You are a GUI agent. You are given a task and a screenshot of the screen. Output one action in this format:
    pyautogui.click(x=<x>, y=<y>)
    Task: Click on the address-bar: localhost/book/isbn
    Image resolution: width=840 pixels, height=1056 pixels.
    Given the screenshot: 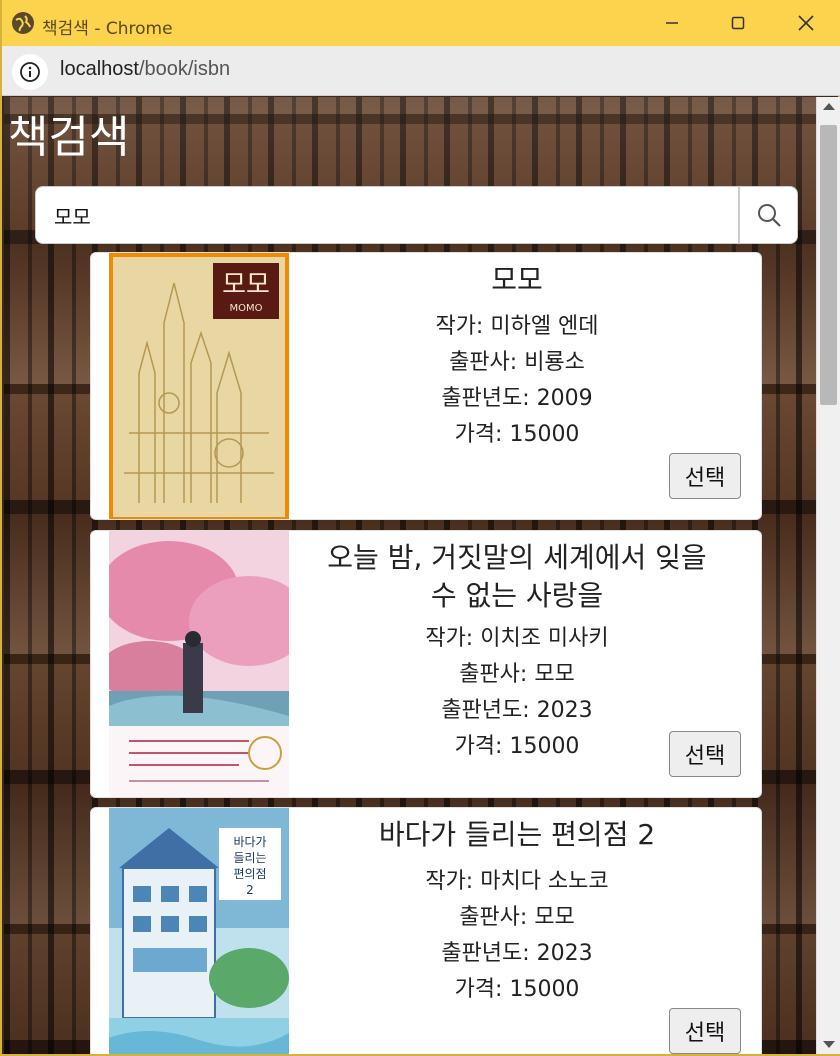 What is the action you would take?
    pyautogui.click(x=421, y=71)
    